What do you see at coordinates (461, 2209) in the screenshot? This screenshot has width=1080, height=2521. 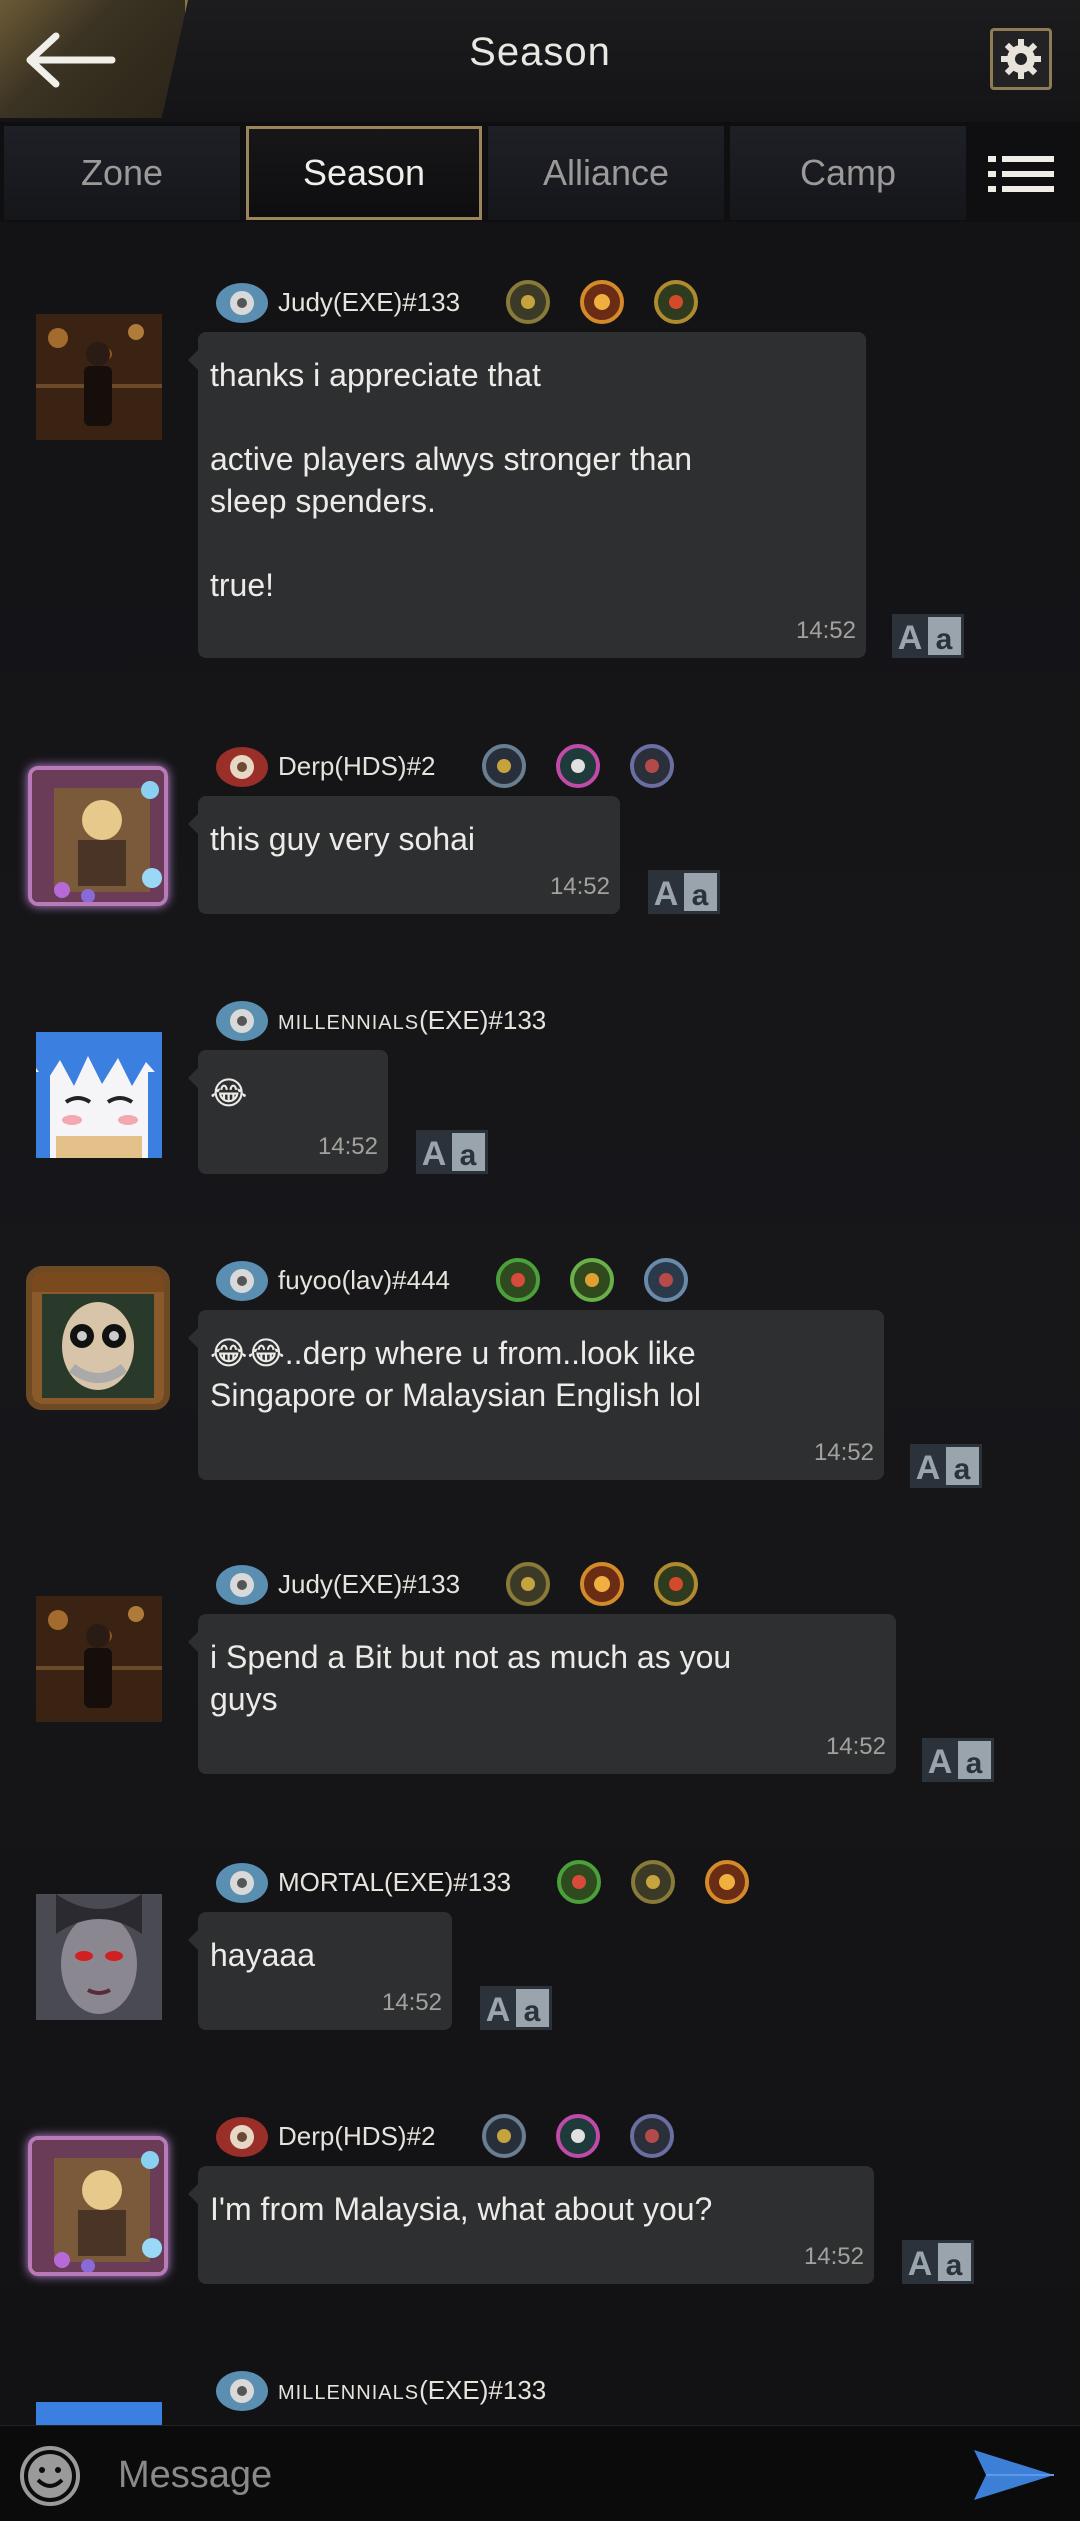 I see `message-text: I'm from Malaysia, what about you?` at bounding box center [461, 2209].